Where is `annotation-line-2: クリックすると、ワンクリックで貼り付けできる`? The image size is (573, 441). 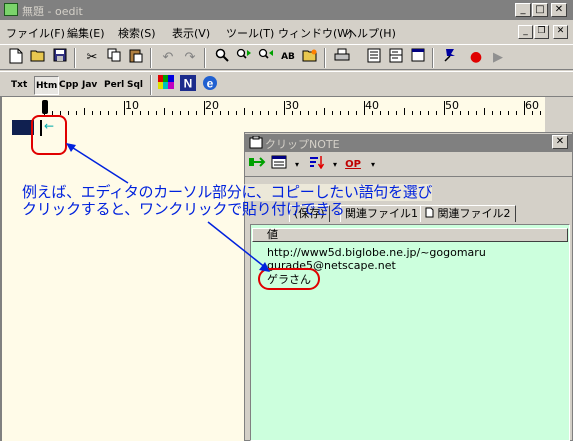 annotation-line-2: クリックすると、ワンクリックで貼り付けできる is located at coordinates (183, 209).